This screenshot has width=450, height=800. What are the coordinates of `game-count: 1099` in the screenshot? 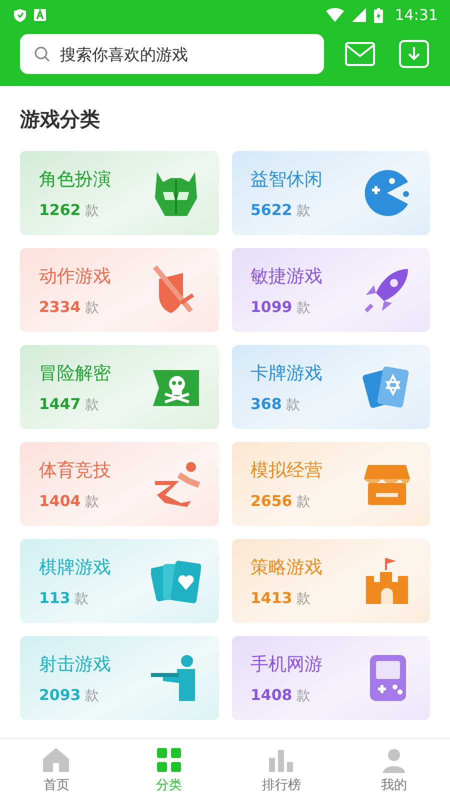 It's located at (271, 307).